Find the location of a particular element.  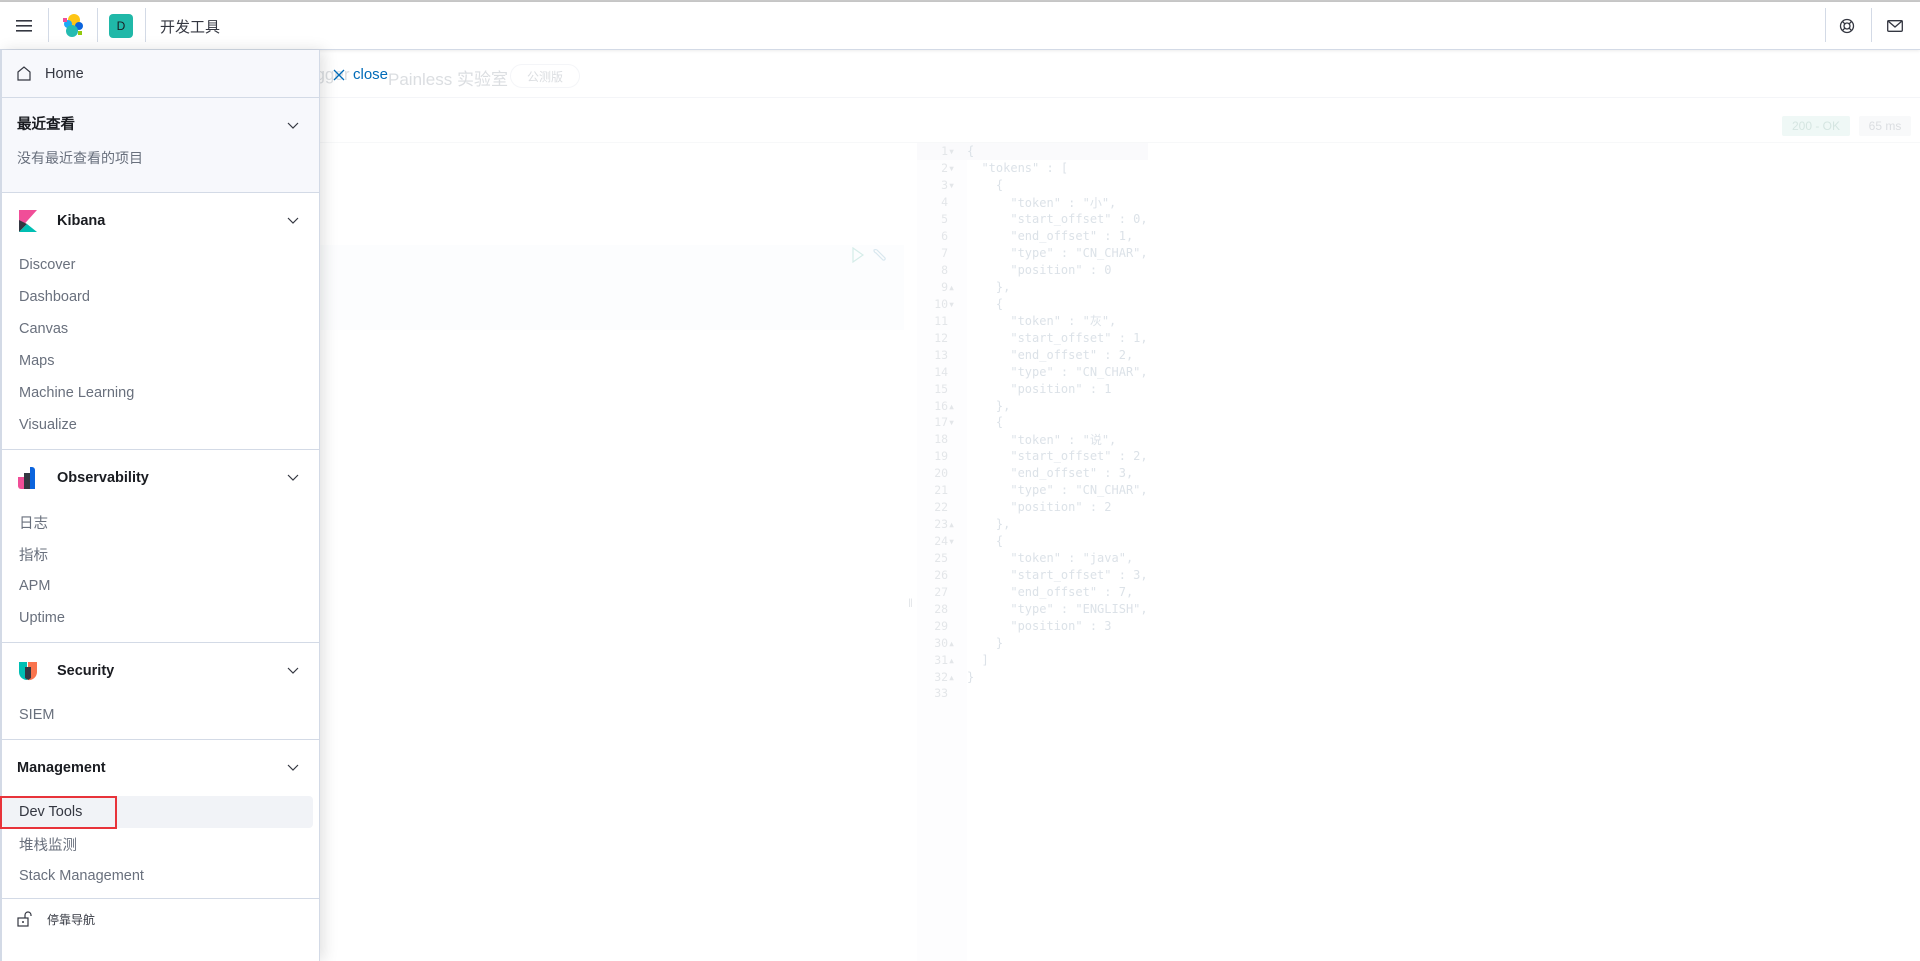

nav-section-observability: Observability 日志指标 APM Uptime is located at coordinates (160, 546).